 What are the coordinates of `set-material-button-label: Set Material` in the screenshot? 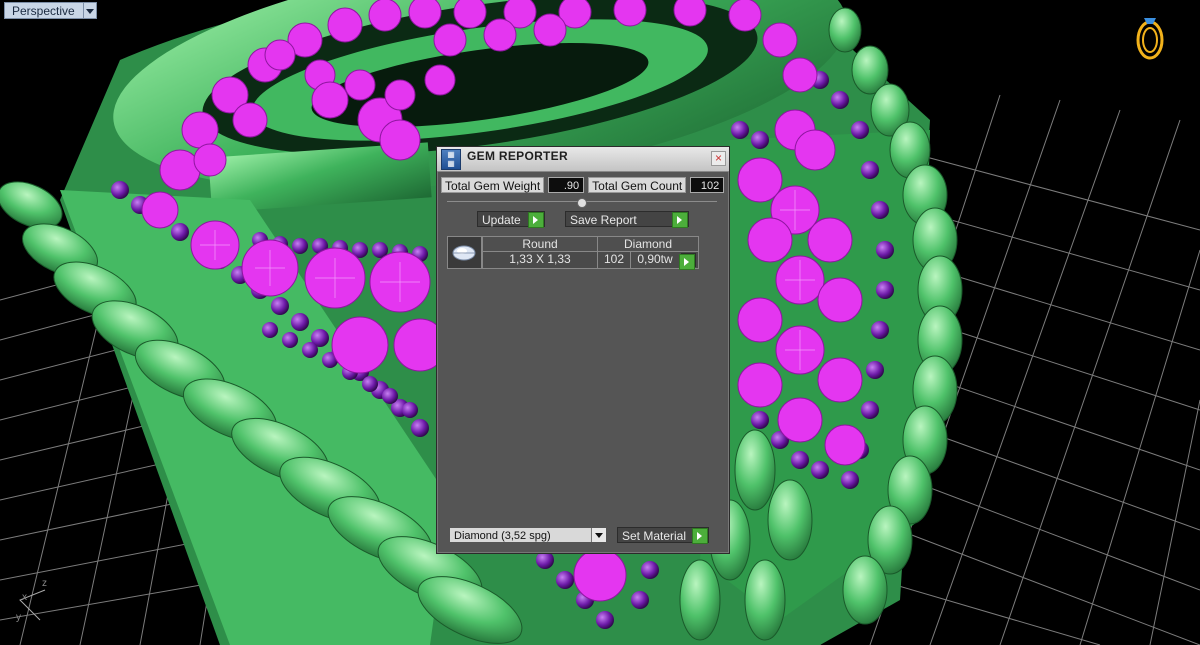 It's located at (654, 536).